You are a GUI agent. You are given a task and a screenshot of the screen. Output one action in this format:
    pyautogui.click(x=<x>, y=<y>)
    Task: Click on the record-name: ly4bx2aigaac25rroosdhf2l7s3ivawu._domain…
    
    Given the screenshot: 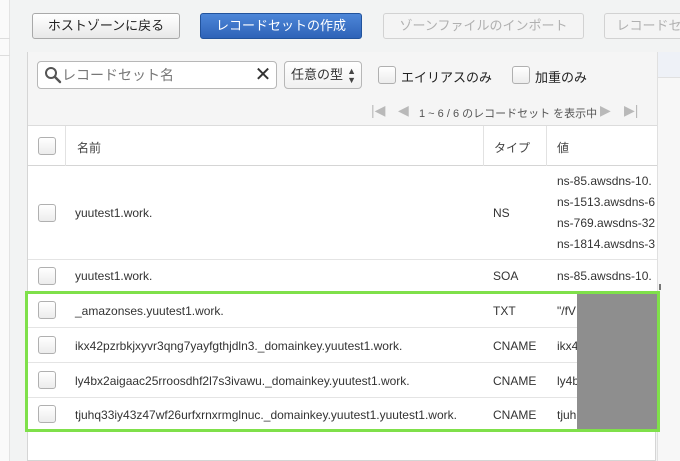 What is the action you would take?
    pyautogui.click(x=242, y=381)
    